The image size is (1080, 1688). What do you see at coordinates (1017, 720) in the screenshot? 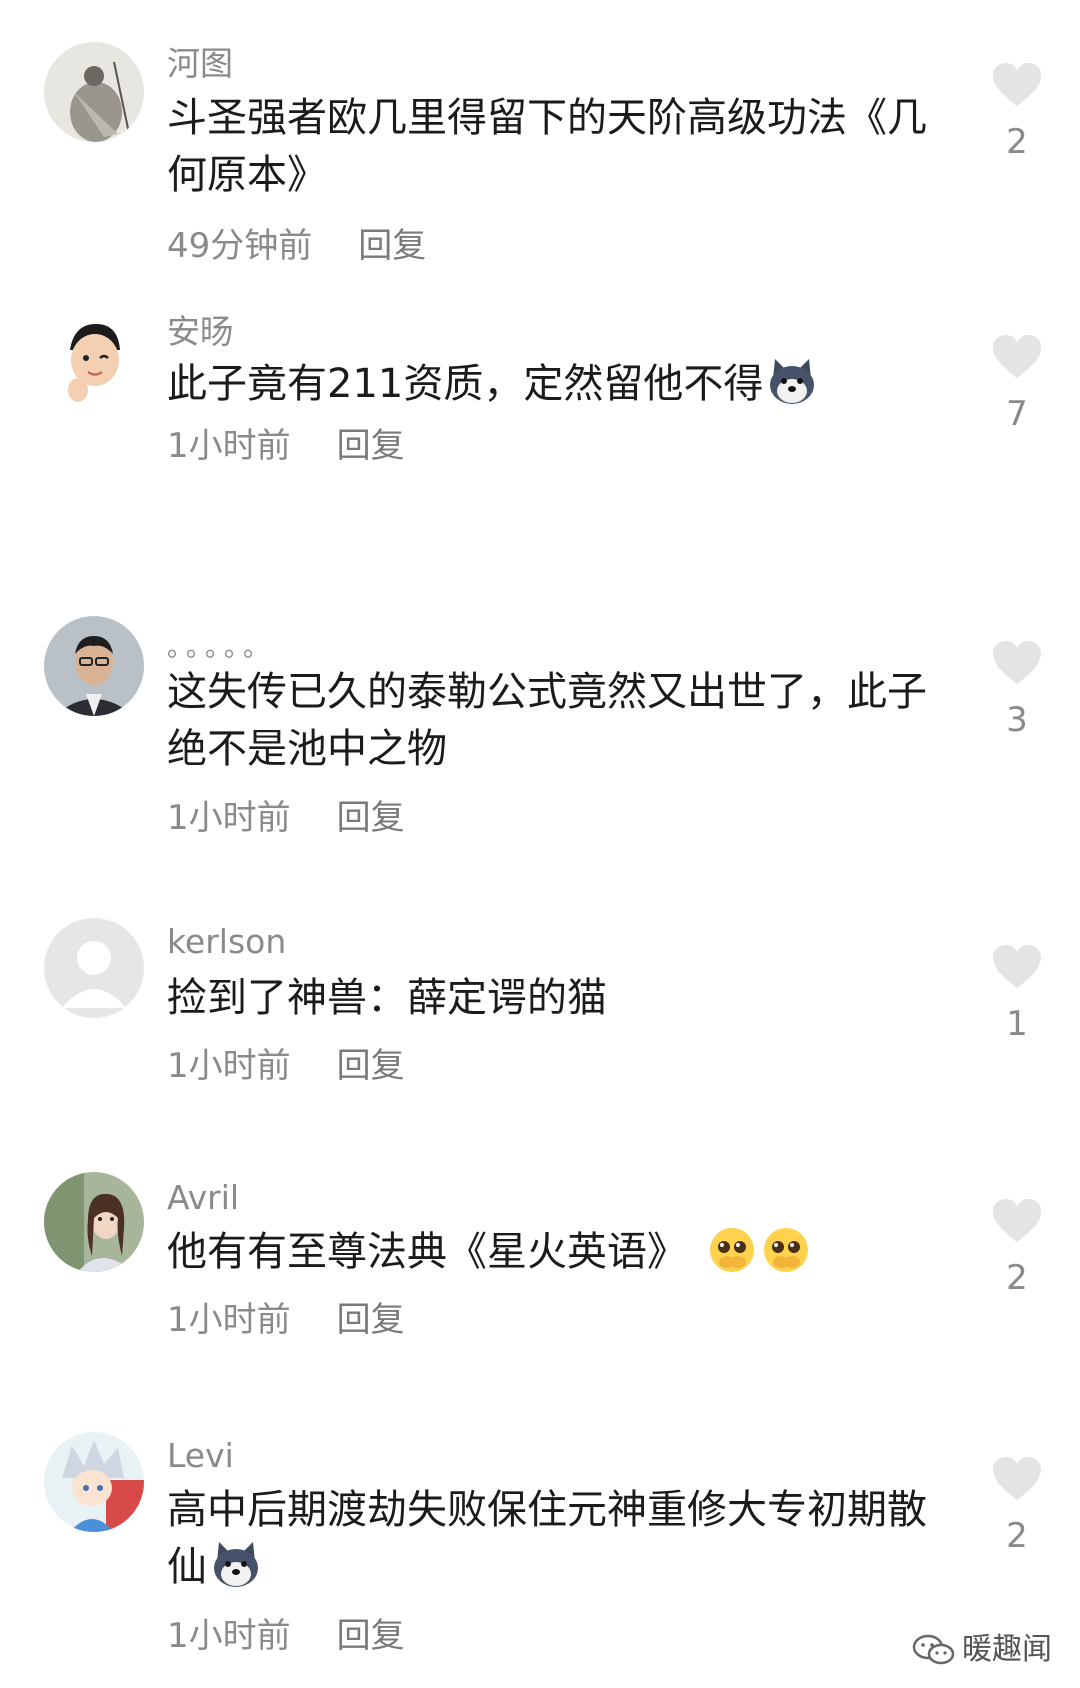
I see `like-count: 3` at bounding box center [1017, 720].